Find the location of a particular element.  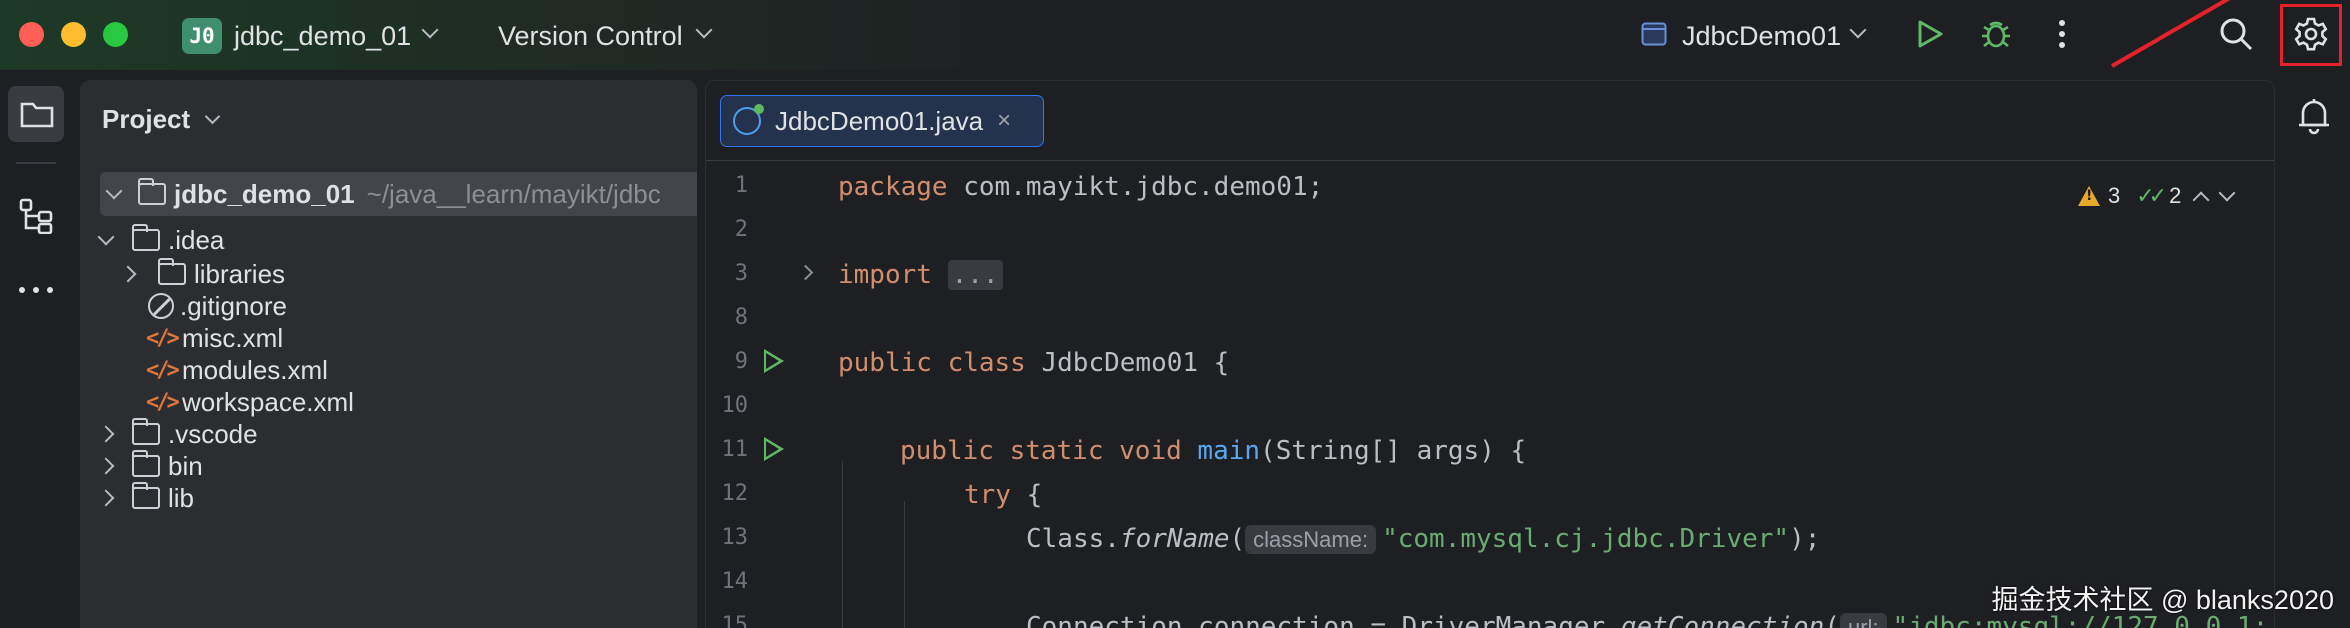

minimize-window-button is located at coordinates (73, 34).